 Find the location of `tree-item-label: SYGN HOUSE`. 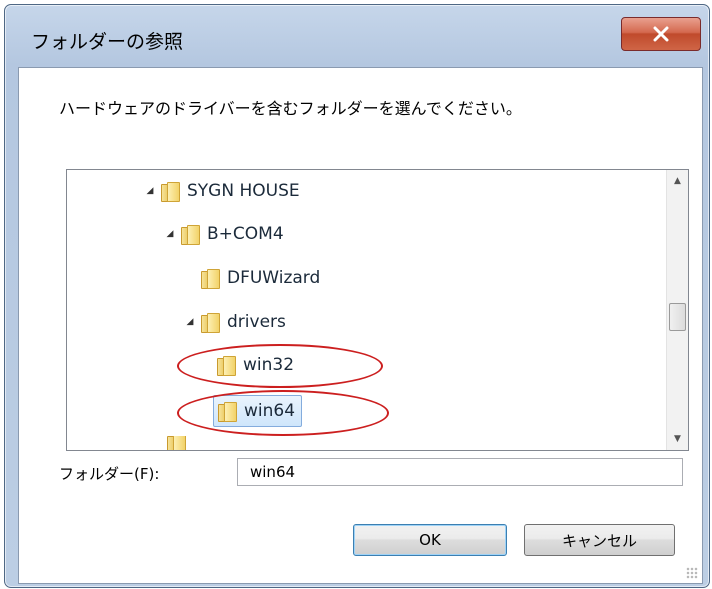

tree-item-label: SYGN HOUSE is located at coordinates (243, 191).